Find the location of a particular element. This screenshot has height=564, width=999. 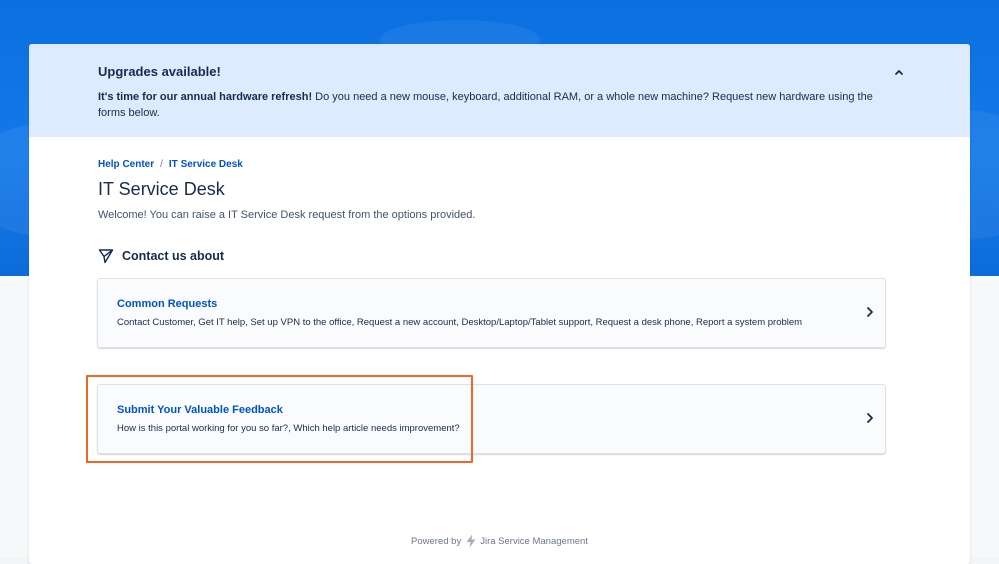

powered-by-footer: Powered by Jira Service Management is located at coordinates (499, 541).